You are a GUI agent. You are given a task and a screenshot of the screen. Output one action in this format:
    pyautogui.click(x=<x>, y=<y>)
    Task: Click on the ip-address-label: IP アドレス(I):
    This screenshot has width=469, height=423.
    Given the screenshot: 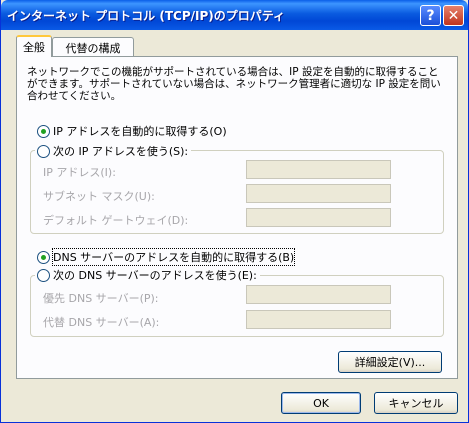 What is the action you would take?
    pyautogui.click(x=79, y=172)
    